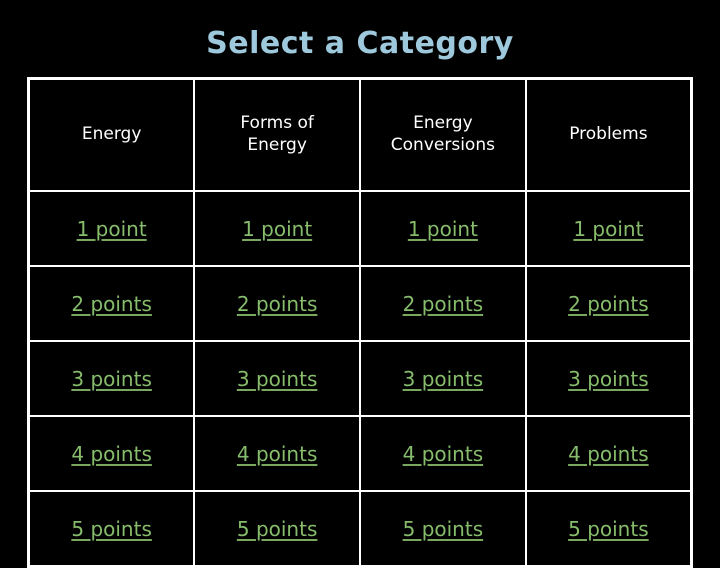  Describe the element at coordinates (443, 123) in the screenshot. I see `column-header-label-line1: Energy` at that location.